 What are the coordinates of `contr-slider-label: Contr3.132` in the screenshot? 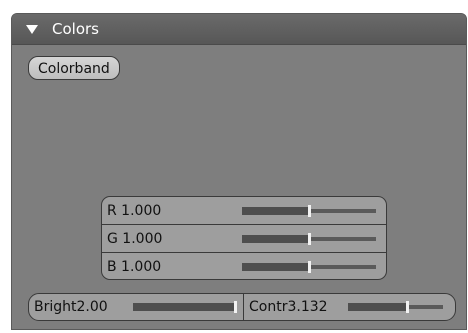 It's located at (288, 307).